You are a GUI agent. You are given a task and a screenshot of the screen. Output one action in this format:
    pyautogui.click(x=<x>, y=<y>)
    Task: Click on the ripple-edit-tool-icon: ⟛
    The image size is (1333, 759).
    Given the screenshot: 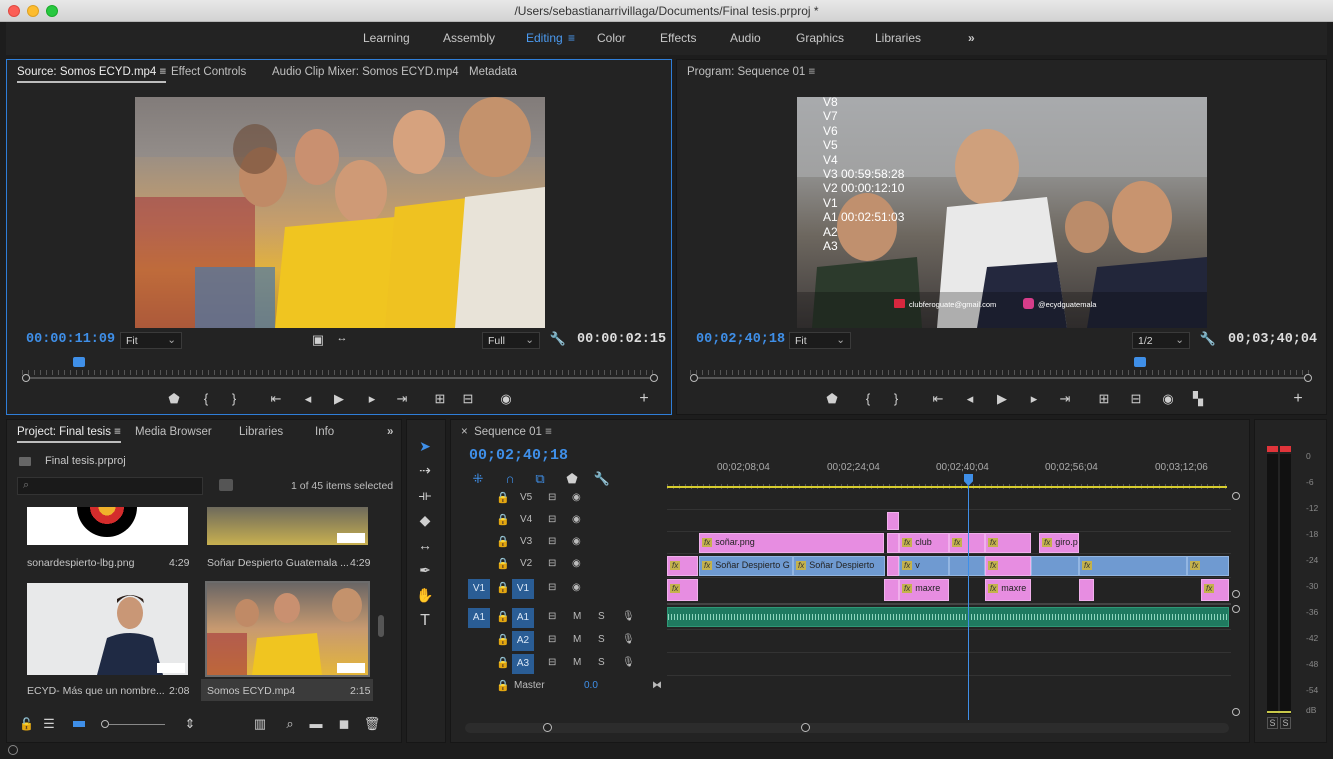 What is the action you would take?
    pyautogui.click(x=425, y=497)
    